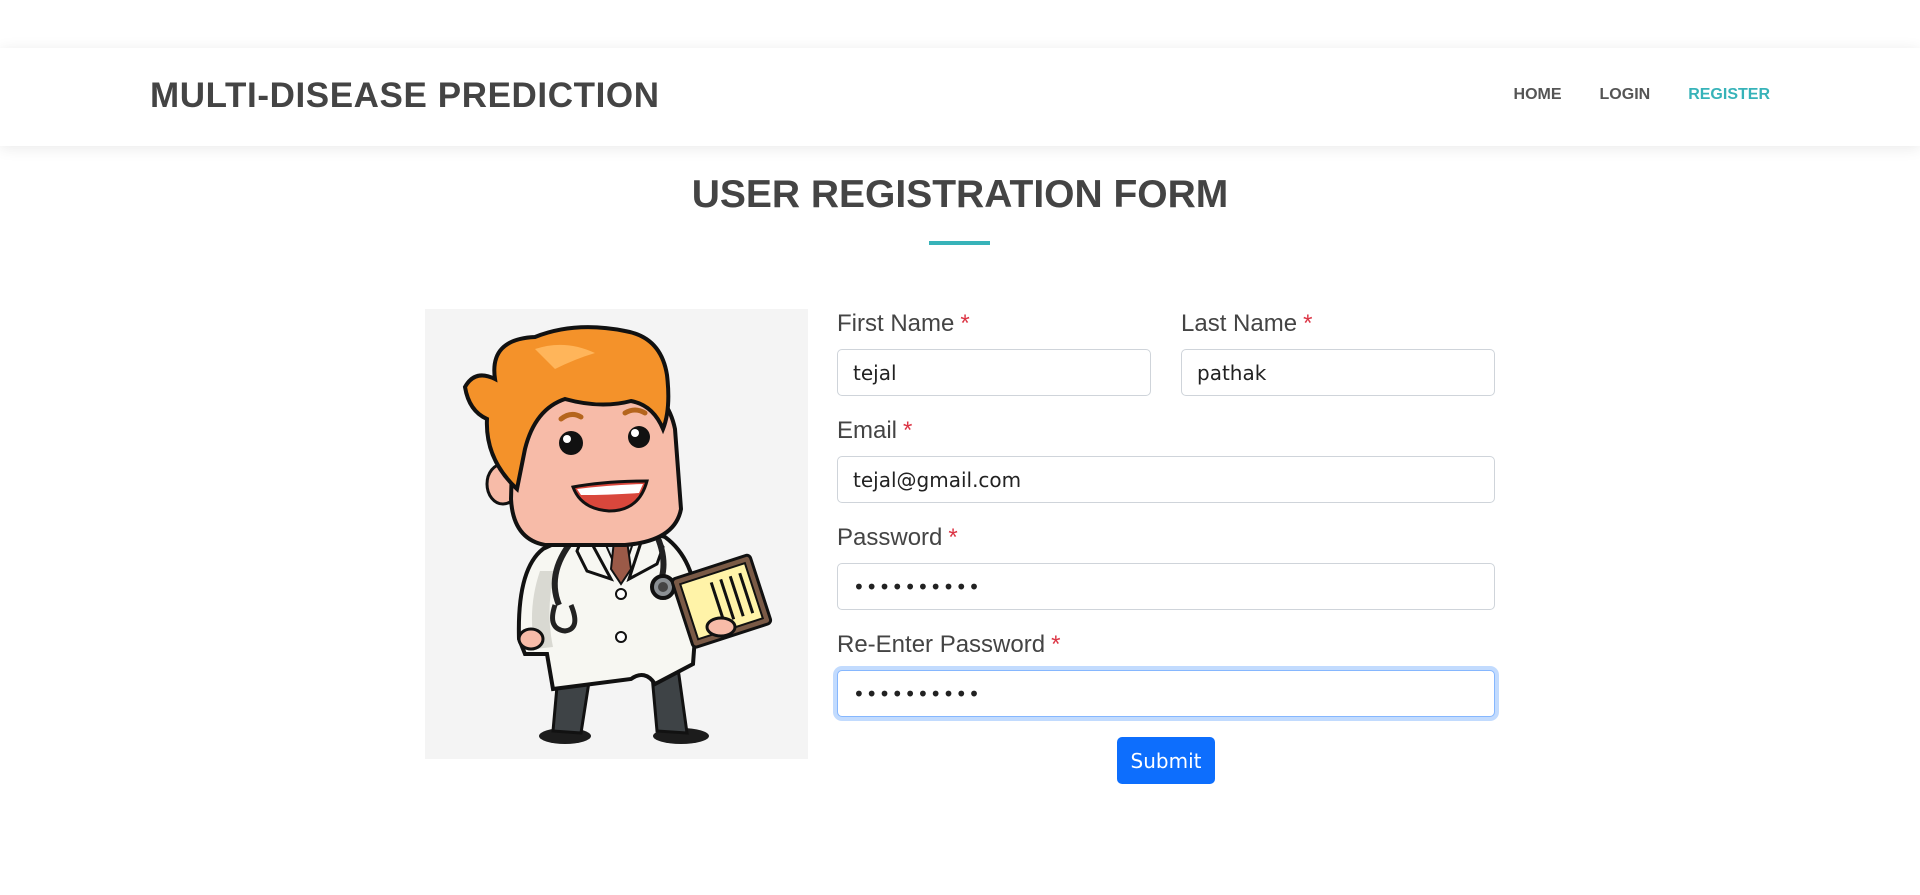  Describe the element at coordinates (941, 644) in the screenshot. I see `re-password-label-text: Re-Enter Password` at that location.